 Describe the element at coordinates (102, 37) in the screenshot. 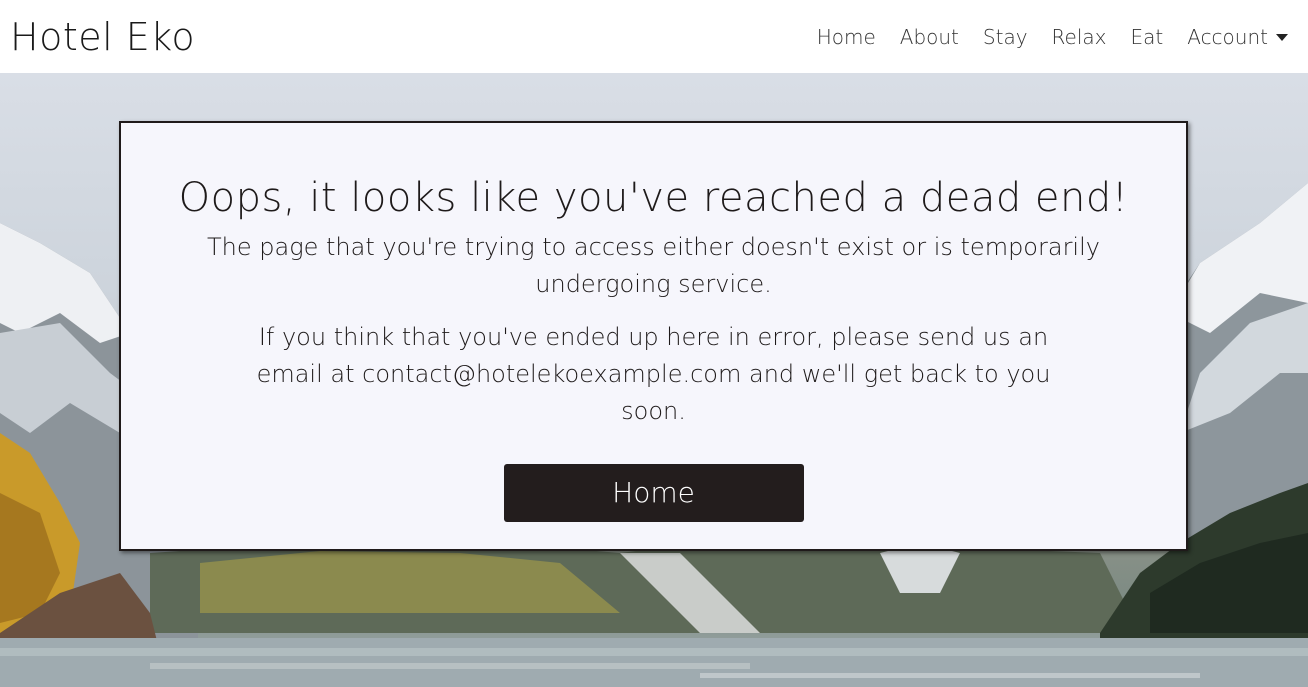

I see `brand-logo: Hotel Eko` at that location.